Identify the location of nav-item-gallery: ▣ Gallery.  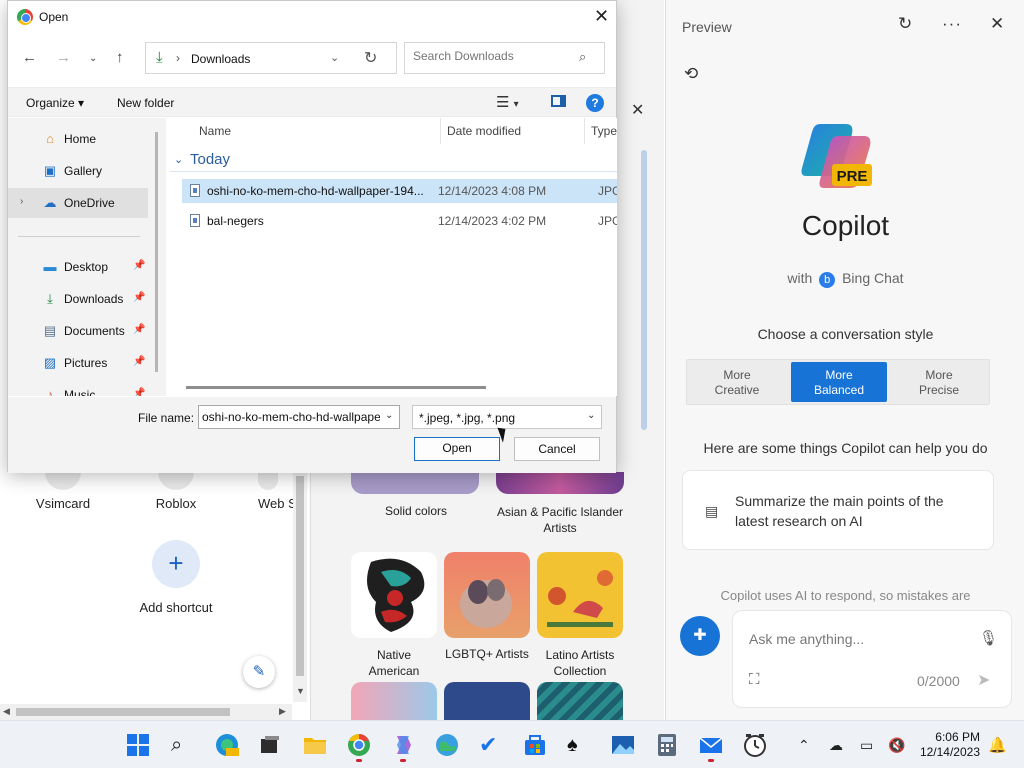
(78, 171).